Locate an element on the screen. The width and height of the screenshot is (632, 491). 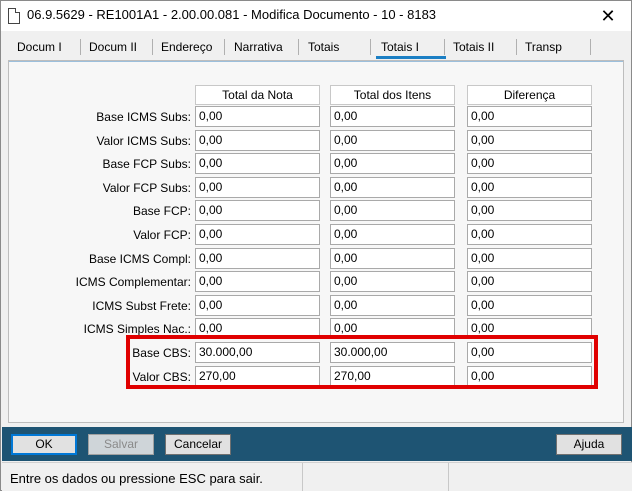
active-tab-indicator is located at coordinates (411, 57).